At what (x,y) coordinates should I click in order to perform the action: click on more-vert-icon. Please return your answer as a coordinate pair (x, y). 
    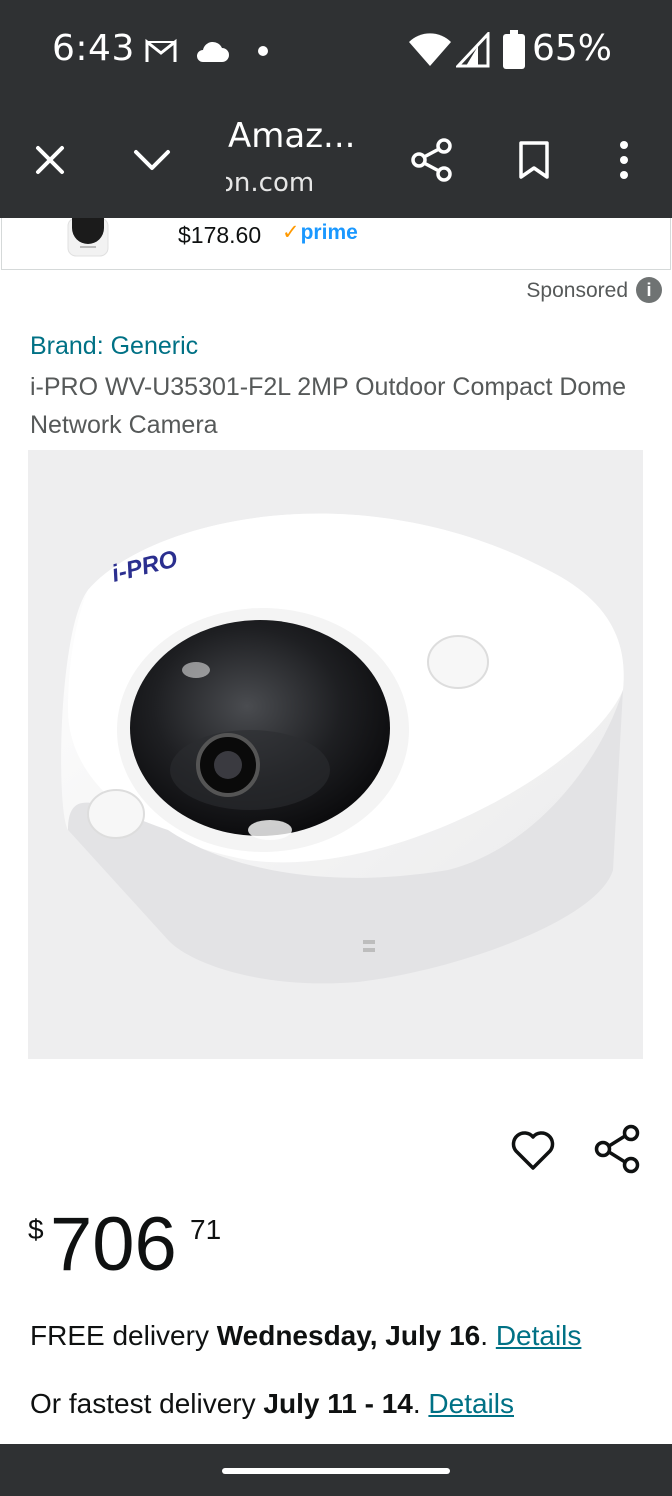
    Looking at the image, I should click on (624, 160).